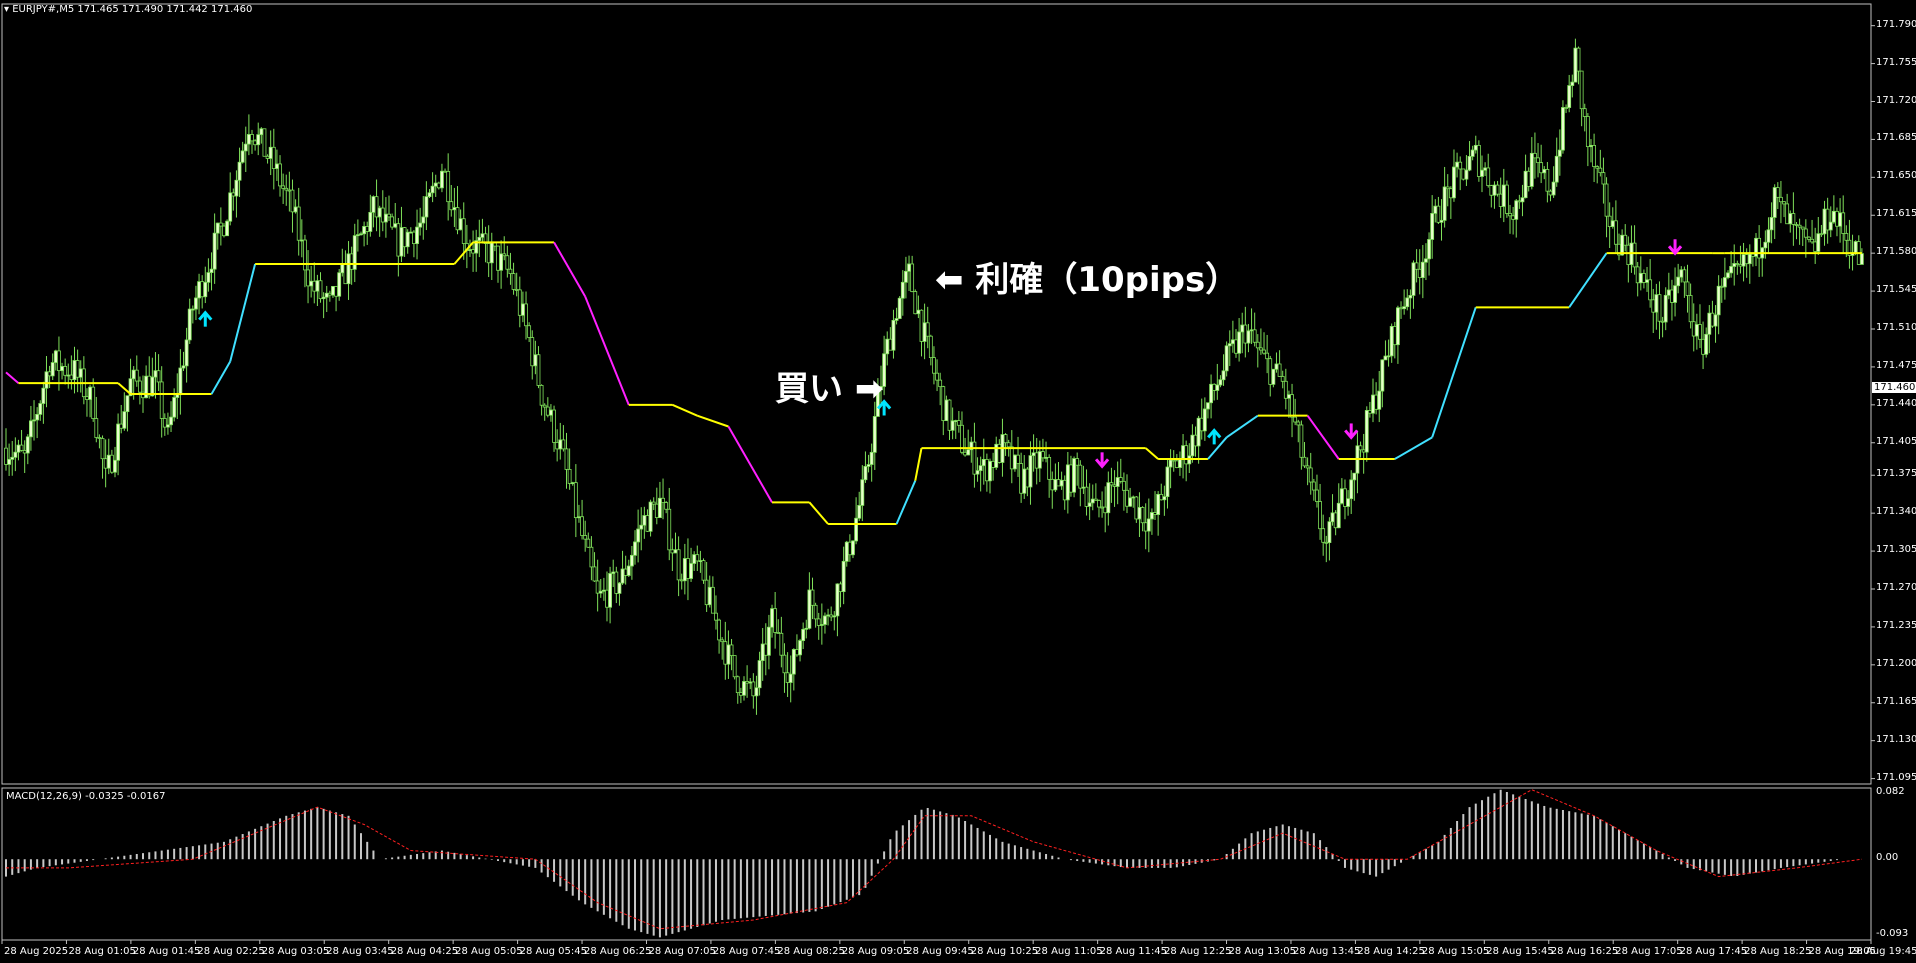 Image resolution: width=1916 pixels, height=963 pixels. I want to click on price-tick-label: 171.510, so click(1896, 327).